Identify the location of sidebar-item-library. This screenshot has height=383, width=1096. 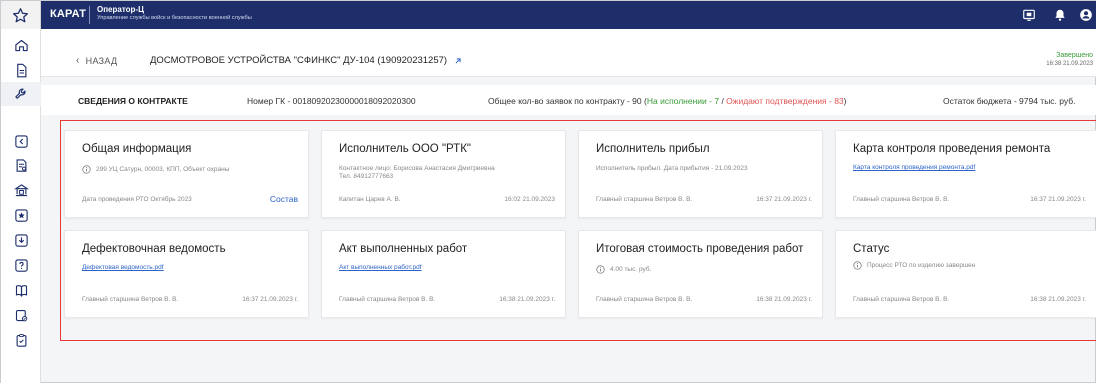
(21, 290).